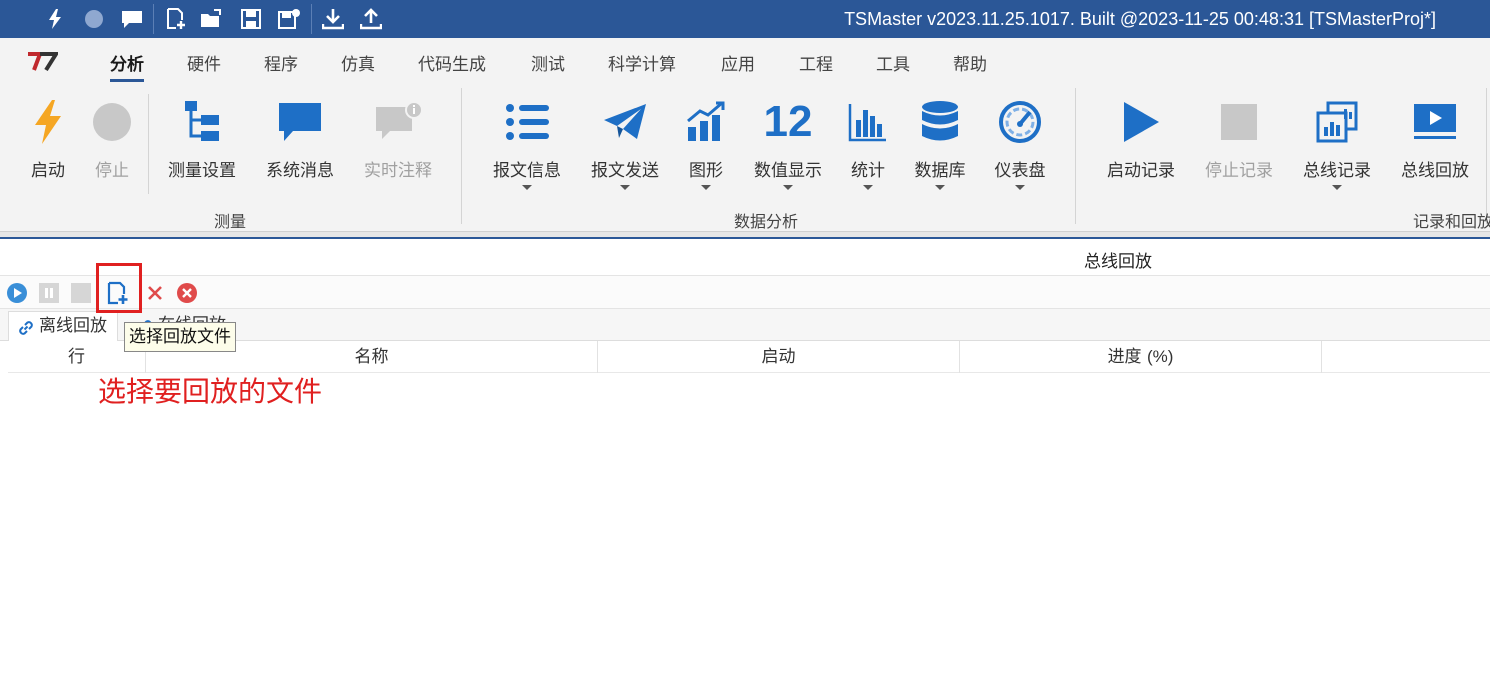  What do you see at coordinates (1239, 171) in the screenshot?
I see `stop-record-label: 停止记录` at bounding box center [1239, 171].